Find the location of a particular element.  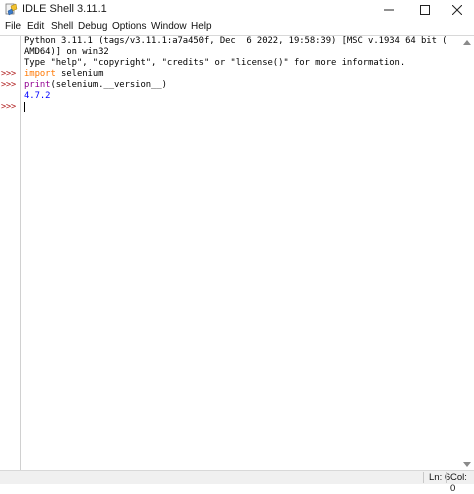

code-token: selenium is located at coordinates (79, 74).